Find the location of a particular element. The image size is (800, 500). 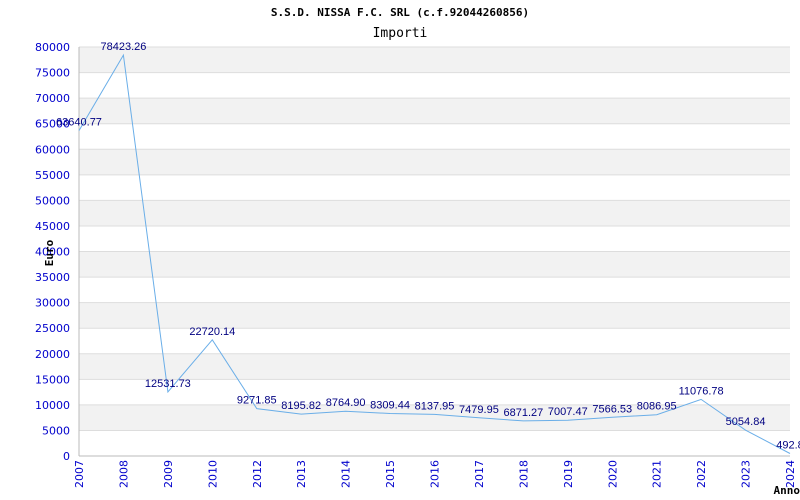

x-tick-label: 2008 is located at coordinates (123, 474).